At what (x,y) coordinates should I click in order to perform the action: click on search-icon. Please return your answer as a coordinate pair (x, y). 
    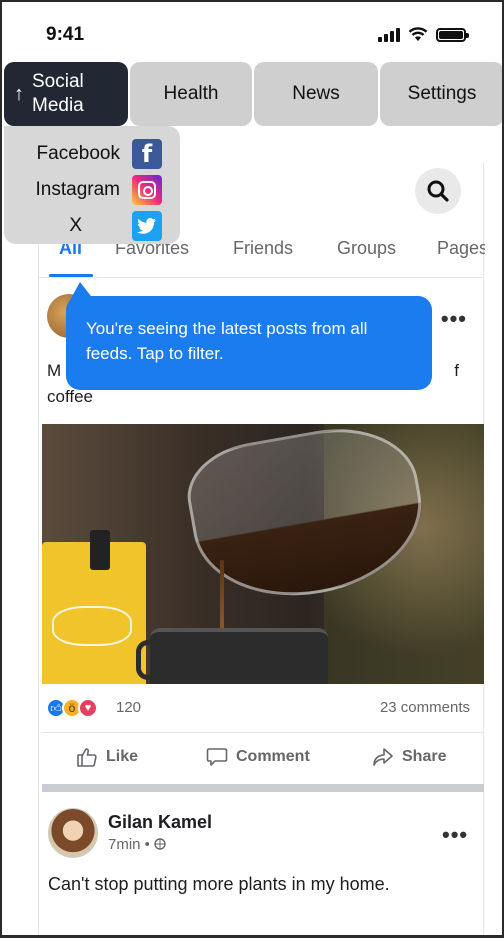
    Looking at the image, I should click on (438, 191).